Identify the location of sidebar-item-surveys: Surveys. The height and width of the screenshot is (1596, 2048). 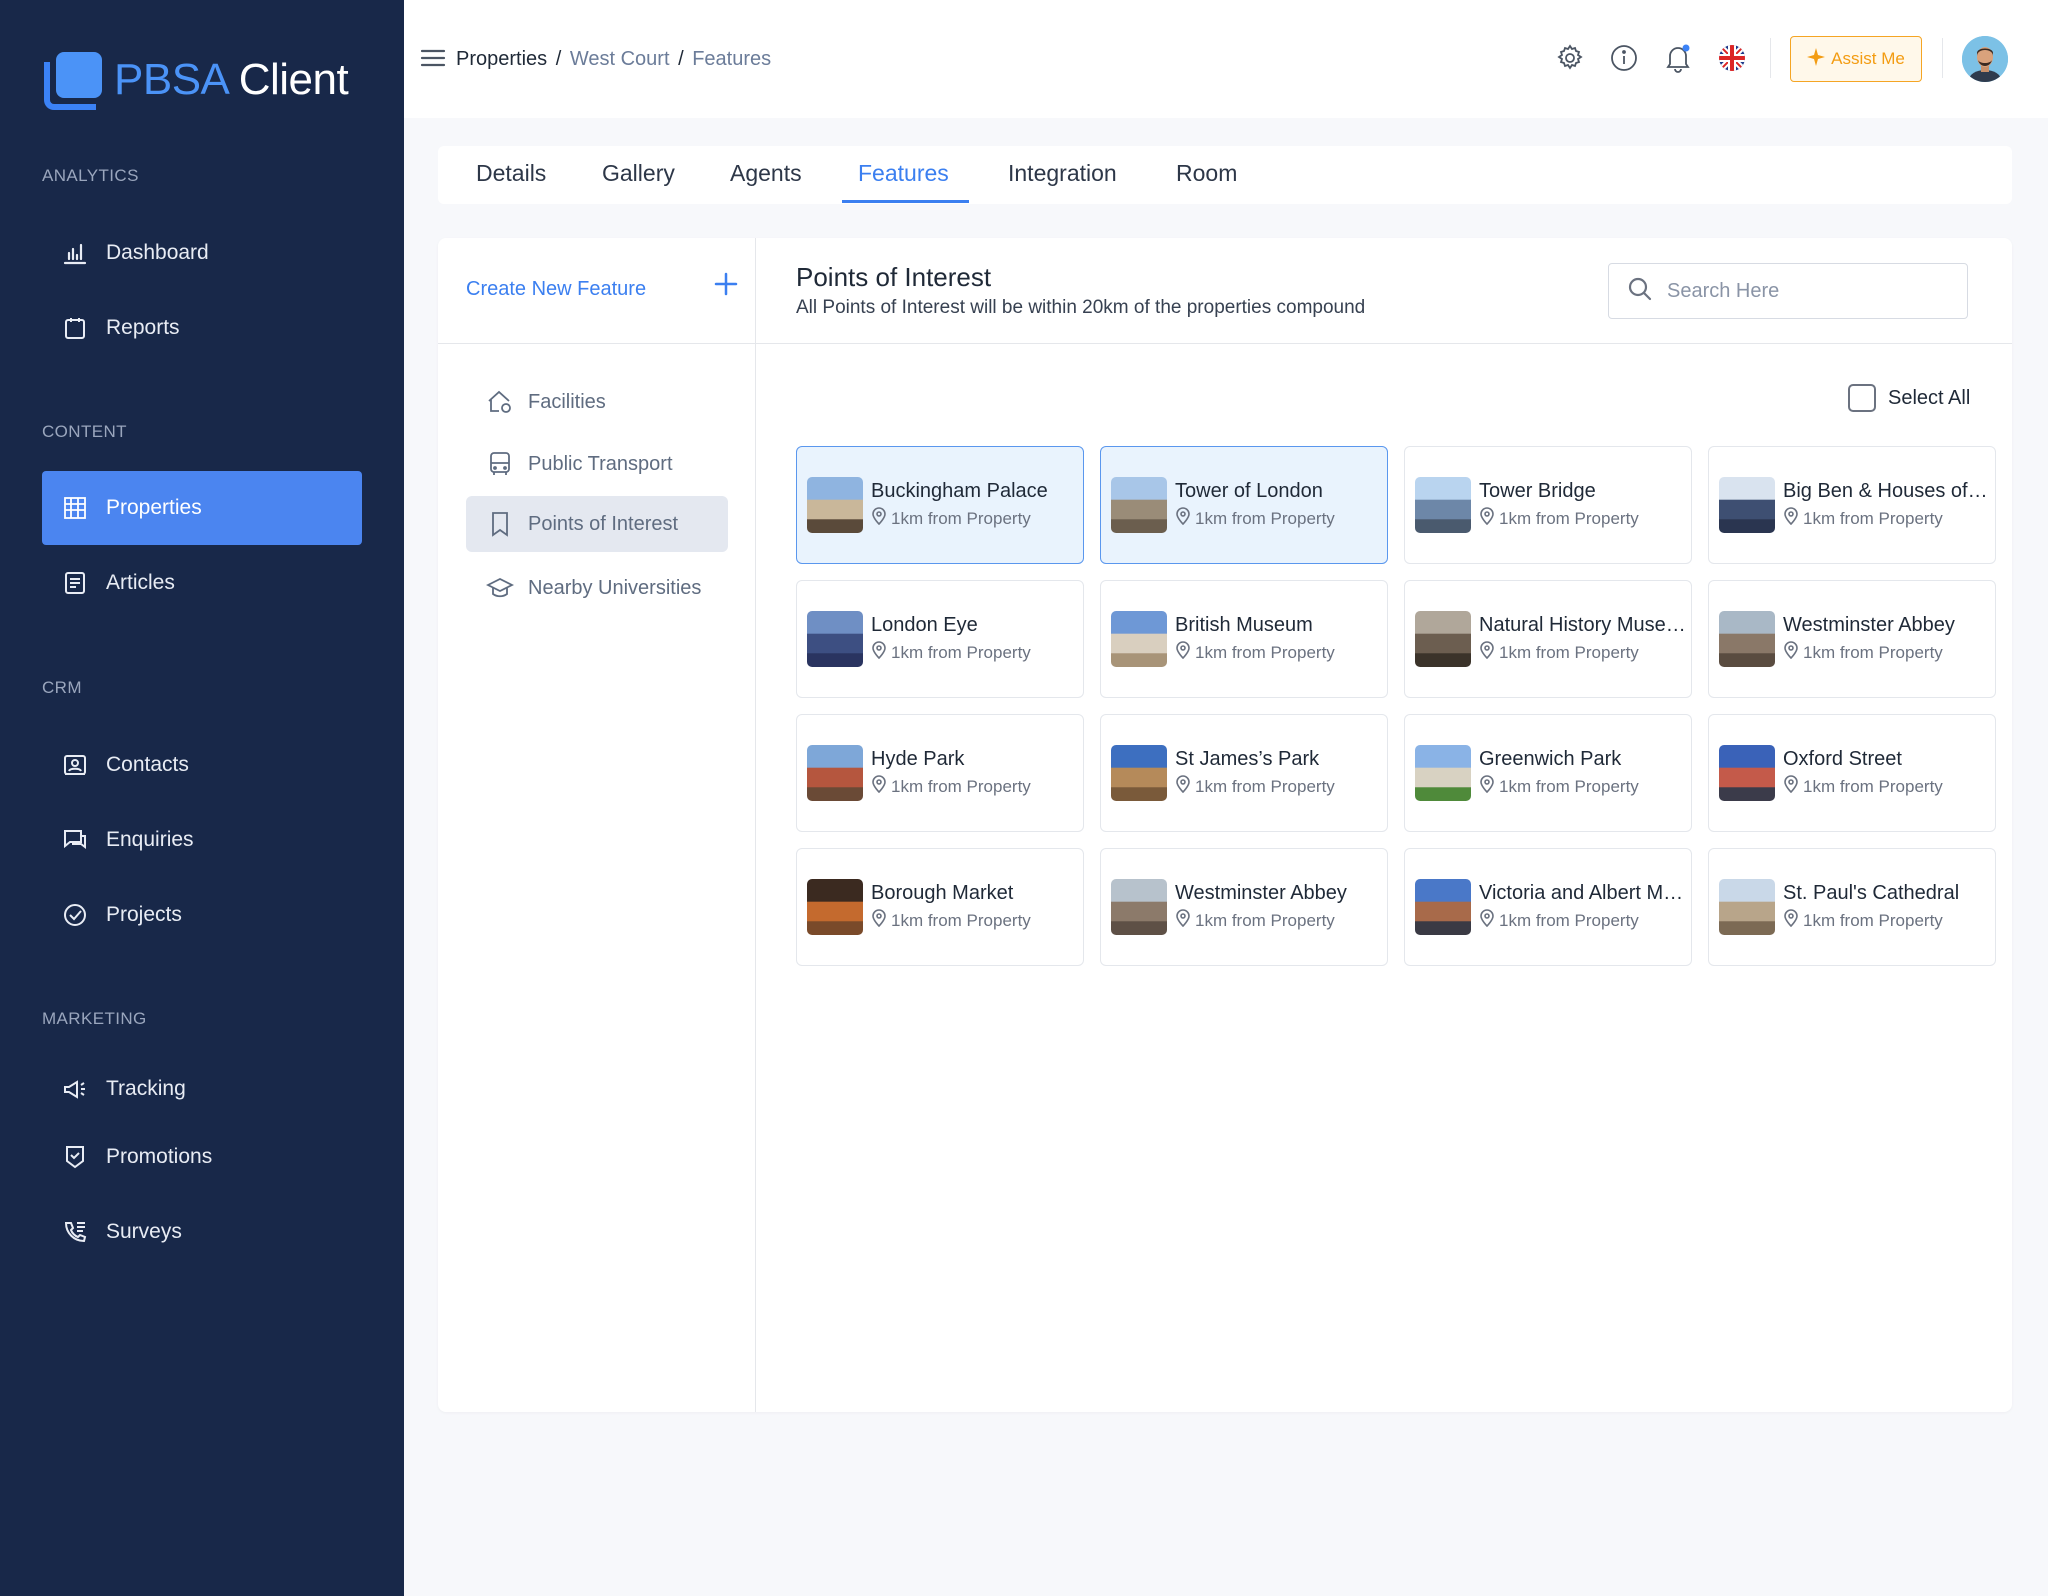
(202, 1232).